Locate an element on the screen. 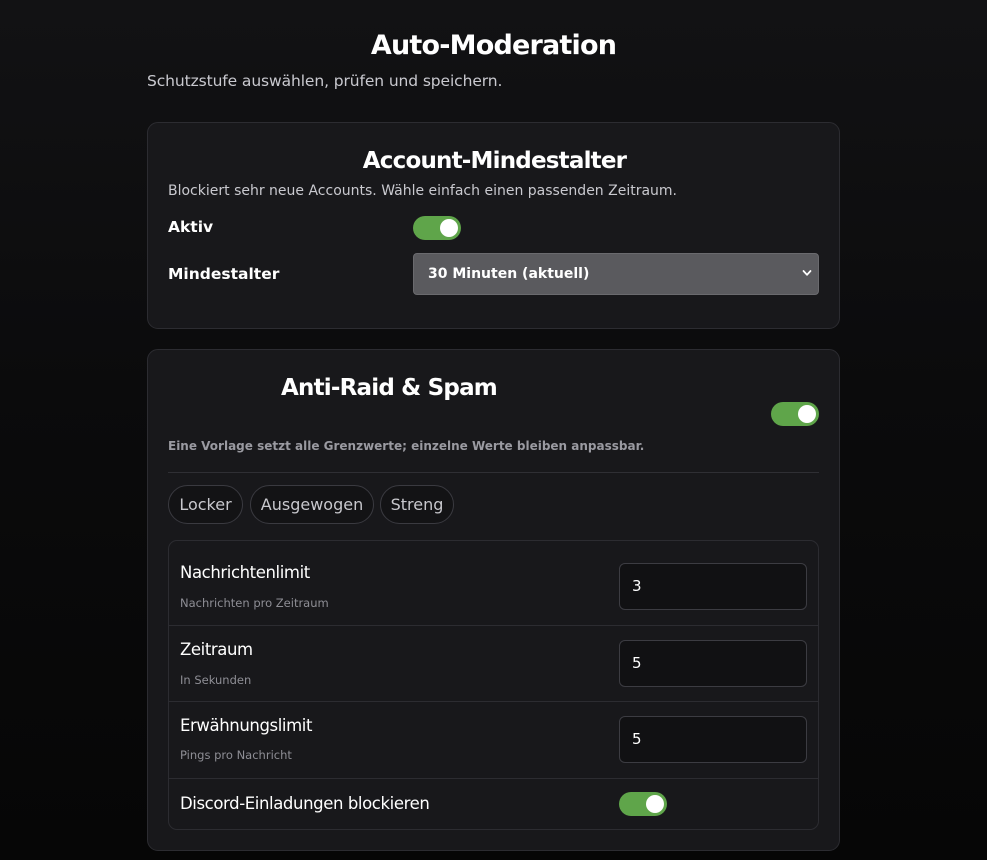 Image resolution: width=987 pixels, height=860 pixels. setting-hint: In Sekunden is located at coordinates (216, 680).